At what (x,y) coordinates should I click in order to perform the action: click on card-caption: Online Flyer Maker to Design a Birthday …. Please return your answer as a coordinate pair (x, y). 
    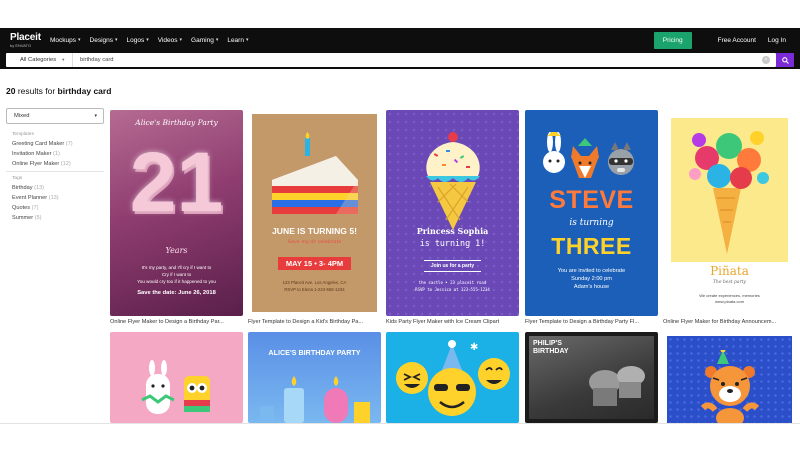
    Looking at the image, I should click on (177, 322).